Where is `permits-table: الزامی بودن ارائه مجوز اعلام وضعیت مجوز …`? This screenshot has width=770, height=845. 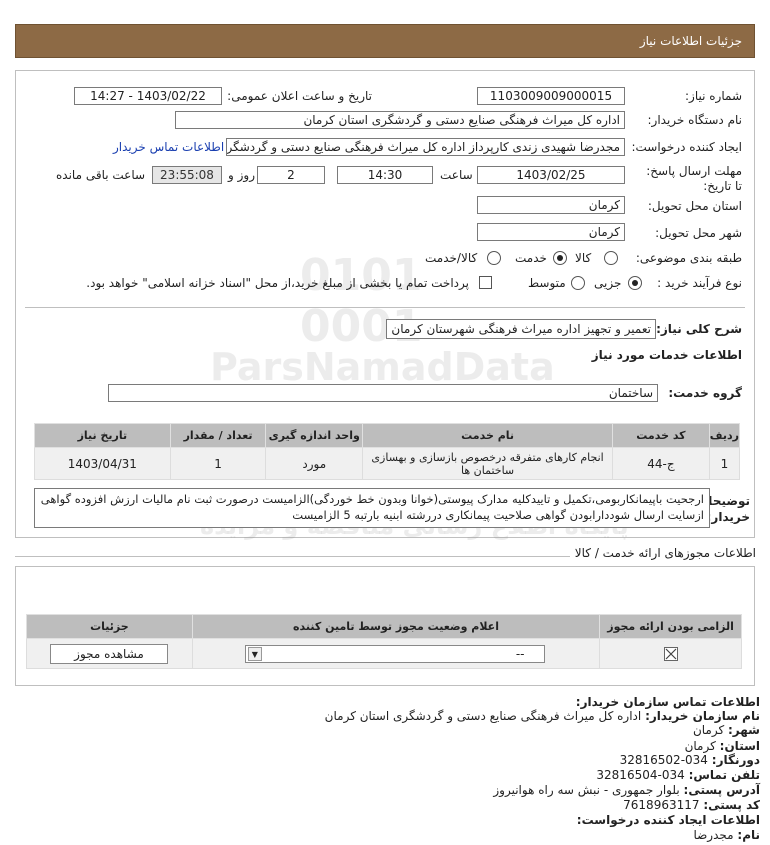
permits-table: الزامی بودن ارائه مجوز اعلام وضعیت مجوز … is located at coordinates (384, 641).